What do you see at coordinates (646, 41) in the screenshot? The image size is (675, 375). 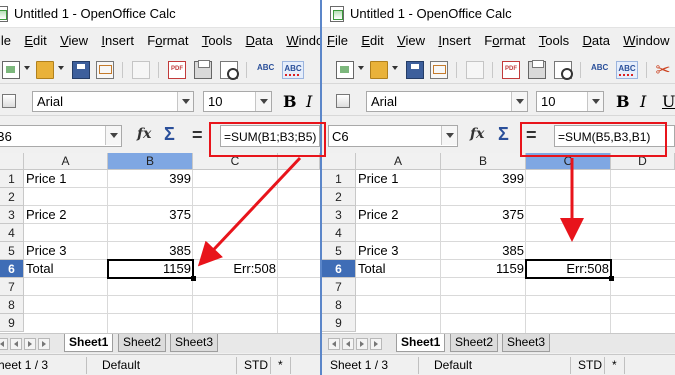 I see `menu-window: Window` at bounding box center [646, 41].